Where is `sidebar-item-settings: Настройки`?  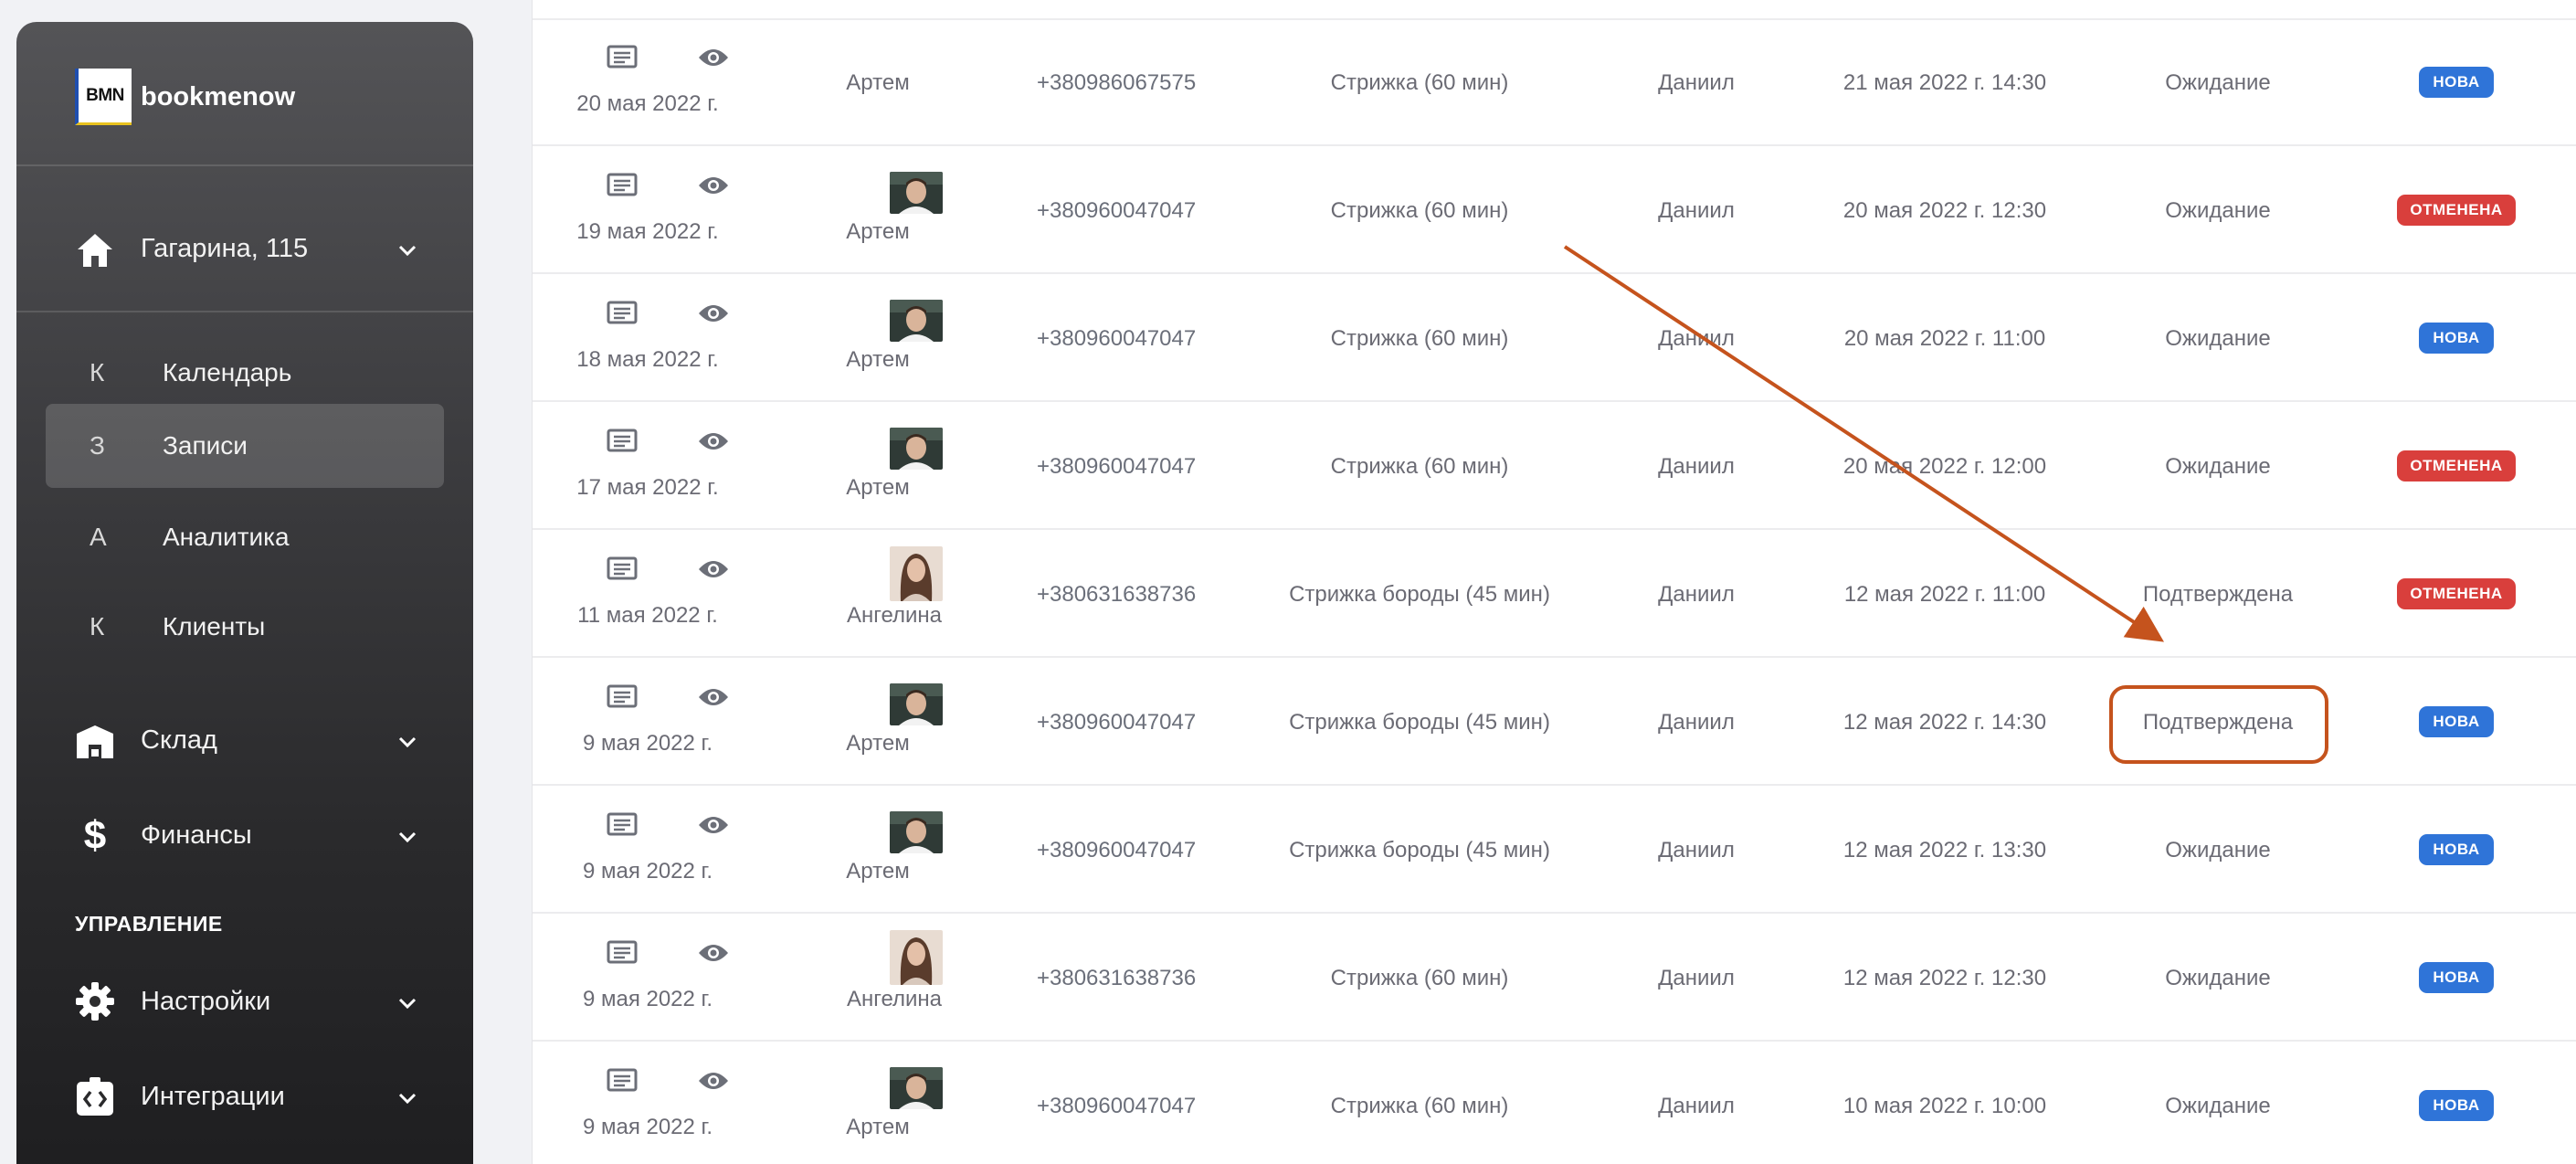 sidebar-item-settings: Настройки is located at coordinates (244, 1003).